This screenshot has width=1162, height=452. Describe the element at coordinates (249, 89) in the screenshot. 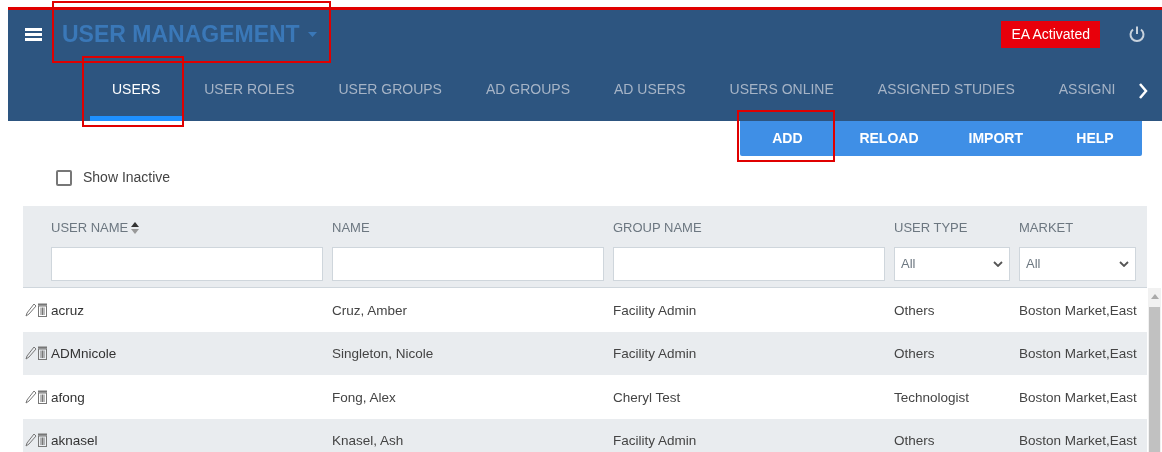

I see `tab: USER ROLES` at that location.